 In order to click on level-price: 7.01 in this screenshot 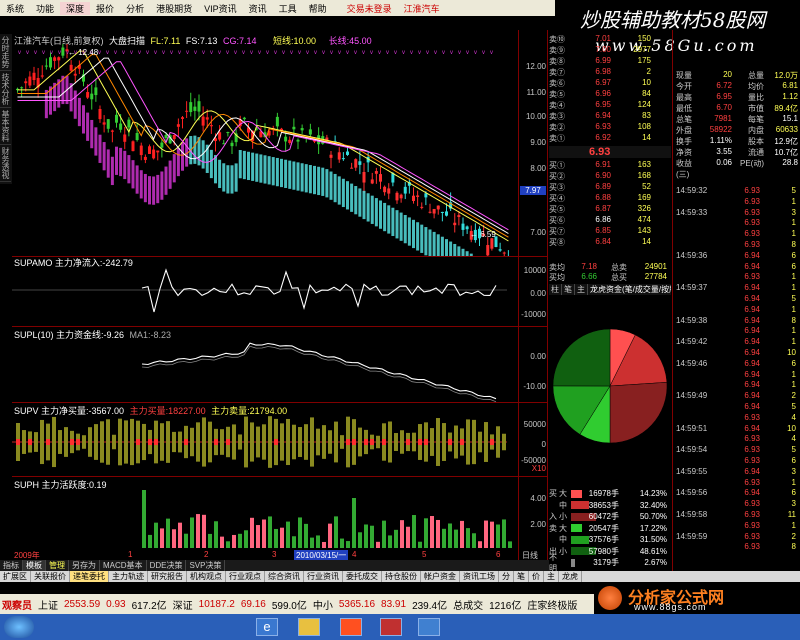, I will do `click(603, 38)`.